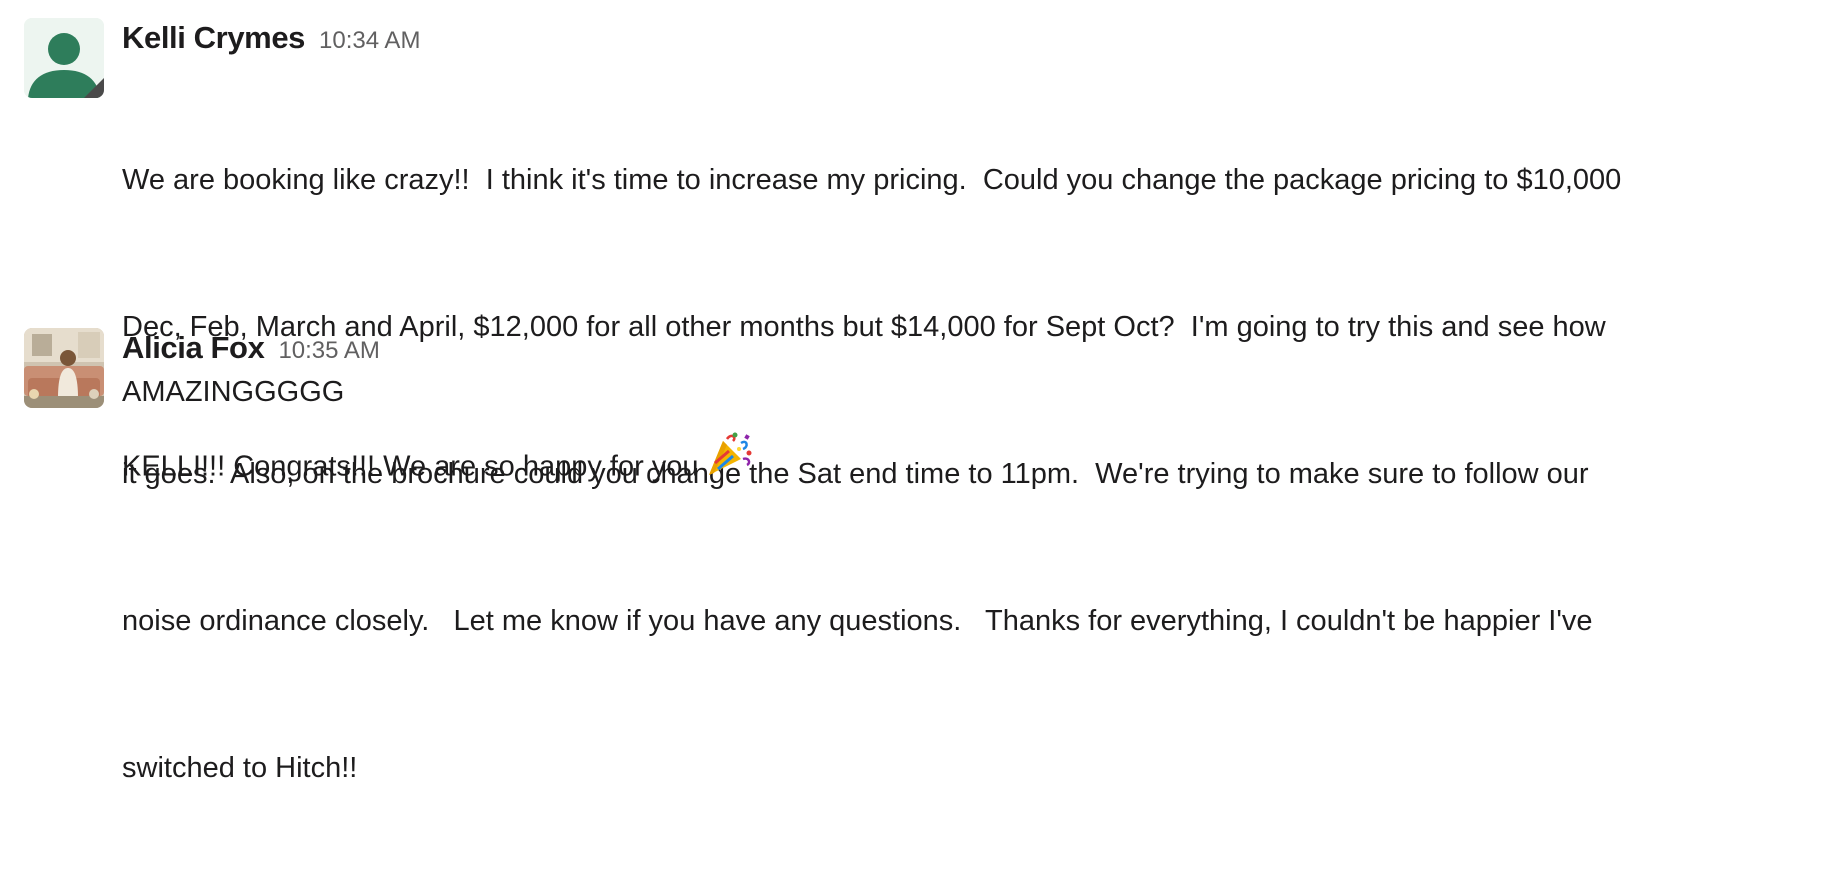 This screenshot has width=1840, height=891. I want to click on user-photo-avatar-icon, so click(64, 368).